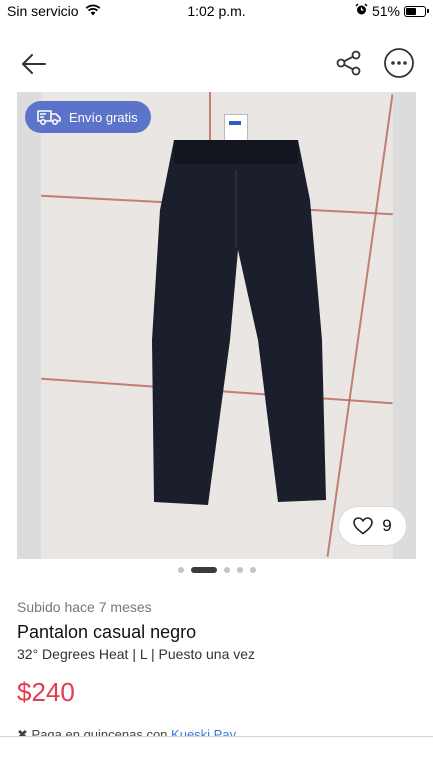  Describe the element at coordinates (84, 607) in the screenshot. I see `uploaded-time: Subido hace 7 meses` at that location.